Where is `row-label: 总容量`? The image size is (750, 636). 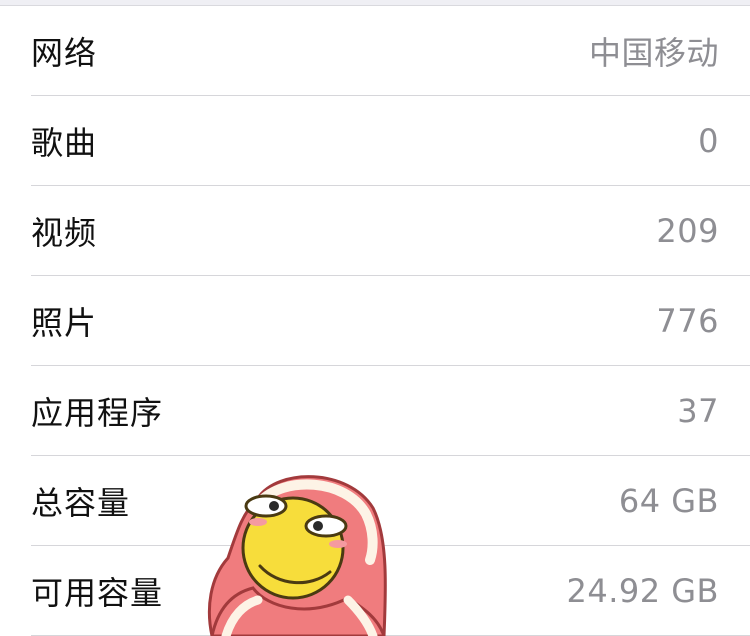
row-label: 总容量 is located at coordinates (81, 503).